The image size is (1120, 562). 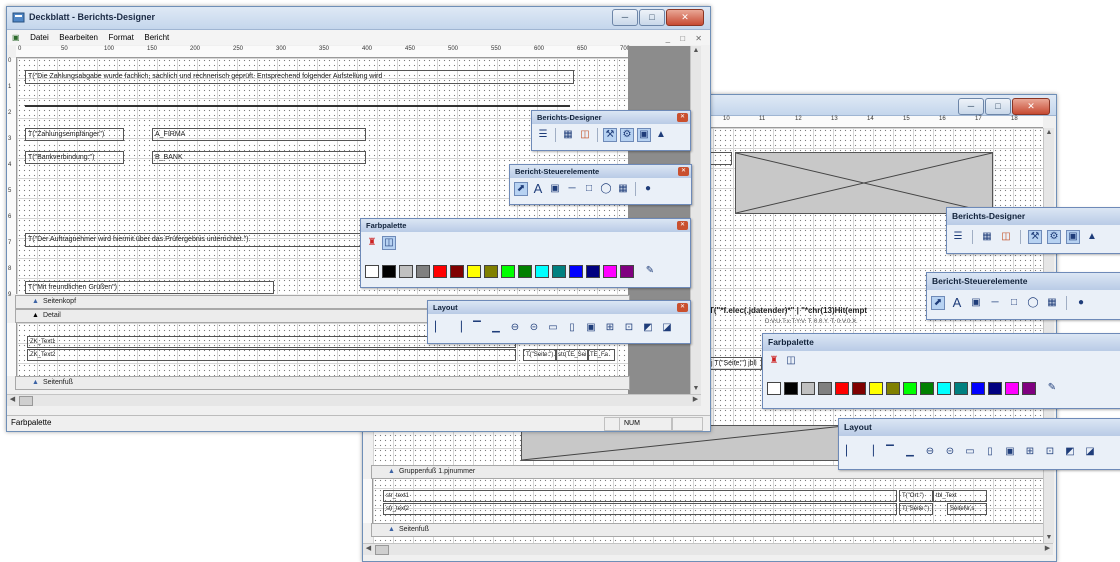 I want to click on menu-format: Format, so click(x=121, y=37).